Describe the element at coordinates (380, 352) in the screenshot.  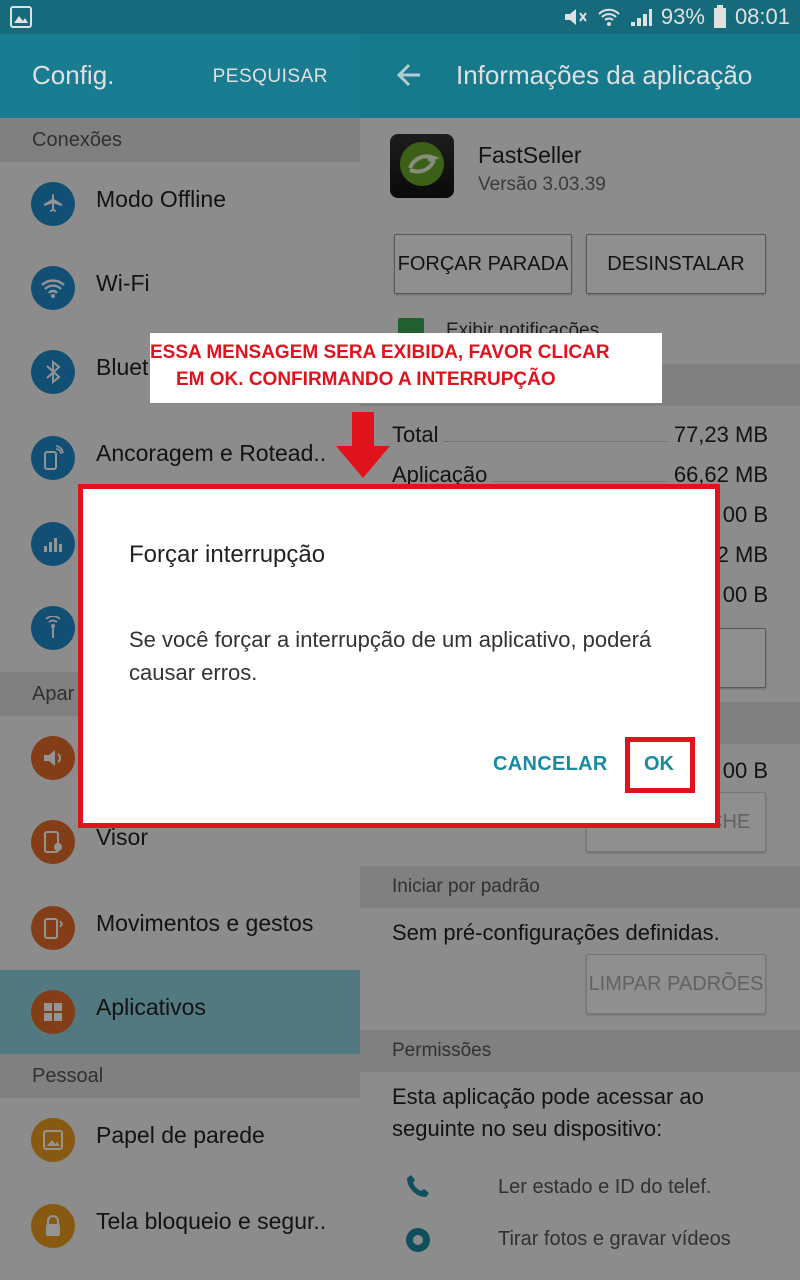
I see `instruction-line-1: ESSA MENSAGEM SERA EXIBIDA, FAVOR CLICAR` at that location.